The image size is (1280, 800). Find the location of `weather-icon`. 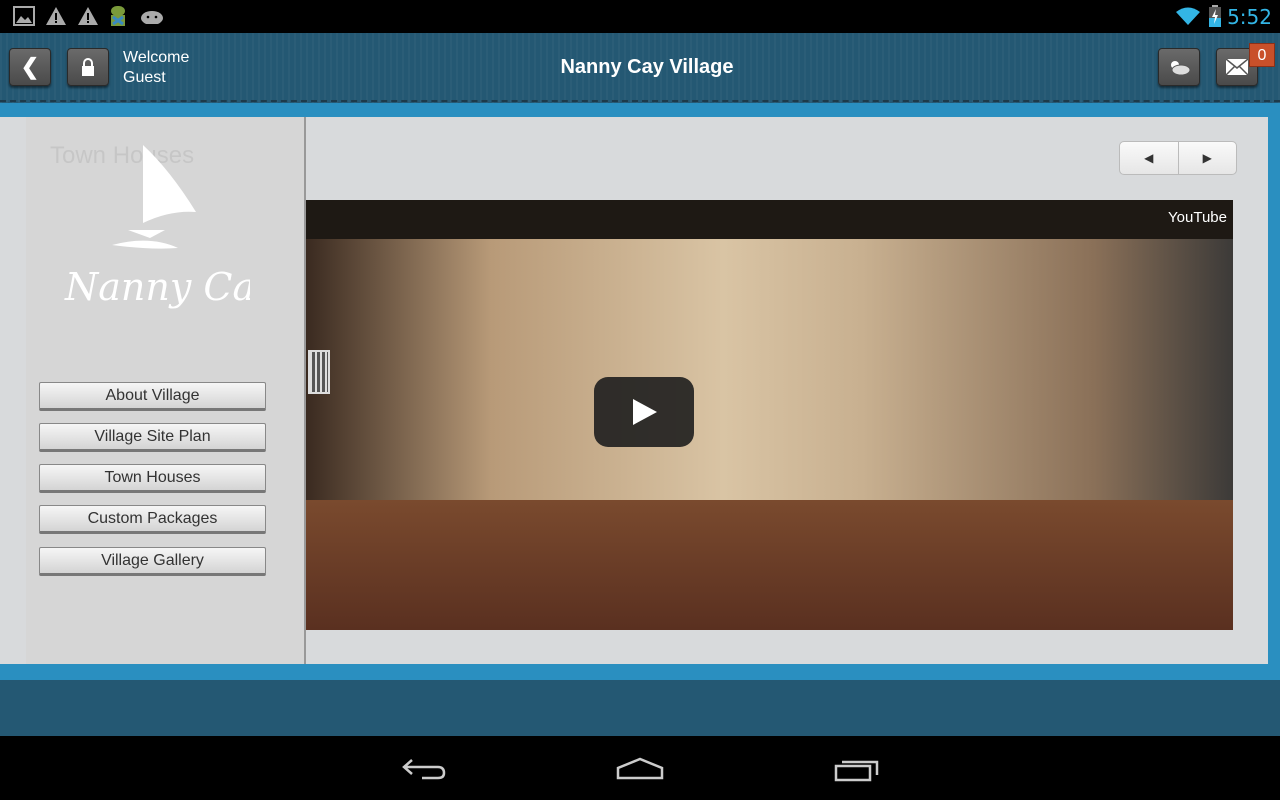

weather-icon is located at coordinates (1181, 68).